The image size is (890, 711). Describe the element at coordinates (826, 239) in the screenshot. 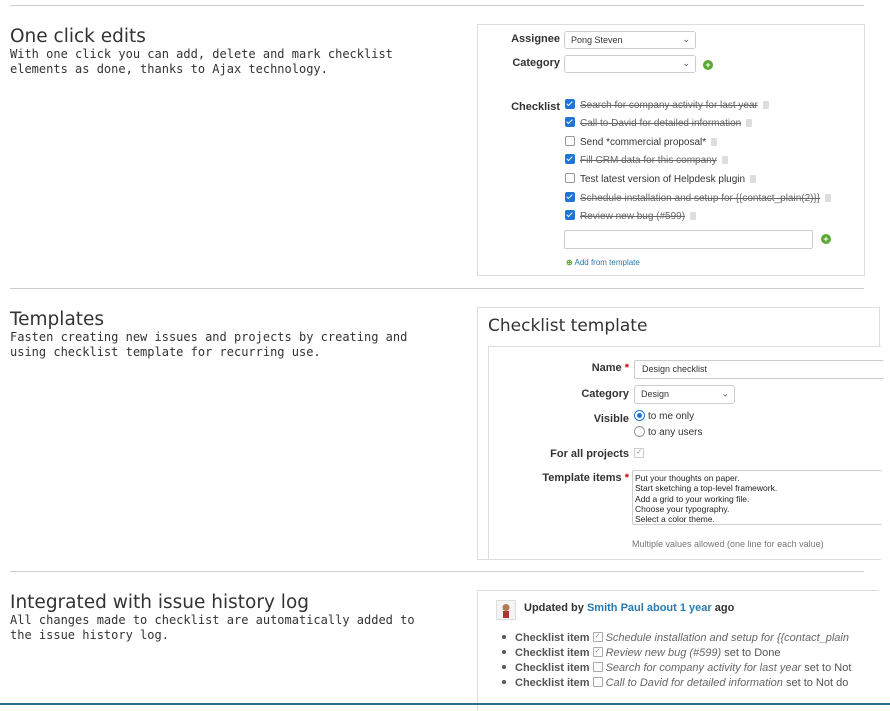

I see `add-item-icon: +` at that location.